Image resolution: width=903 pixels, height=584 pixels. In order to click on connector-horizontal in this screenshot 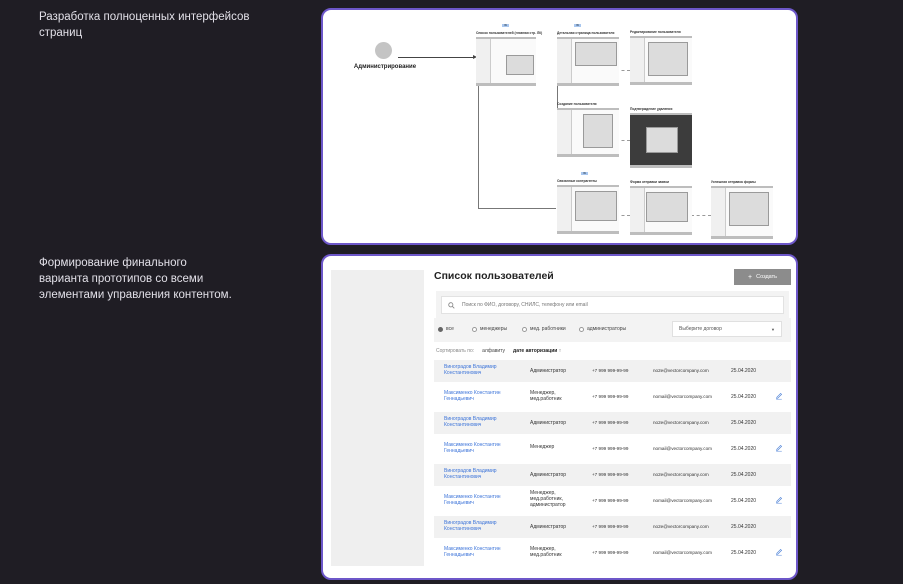, I will do `click(517, 208)`.